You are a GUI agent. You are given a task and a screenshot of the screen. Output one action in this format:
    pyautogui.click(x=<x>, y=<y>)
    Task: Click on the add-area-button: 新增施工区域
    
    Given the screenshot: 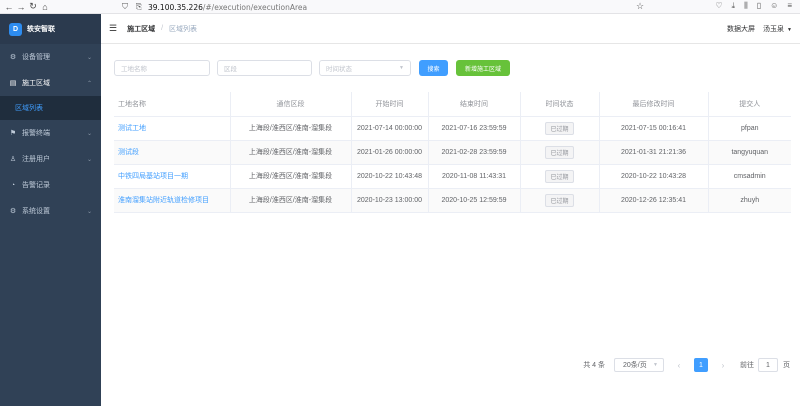 What is the action you would take?
    pyautogui.click(x=483, y=68)
    